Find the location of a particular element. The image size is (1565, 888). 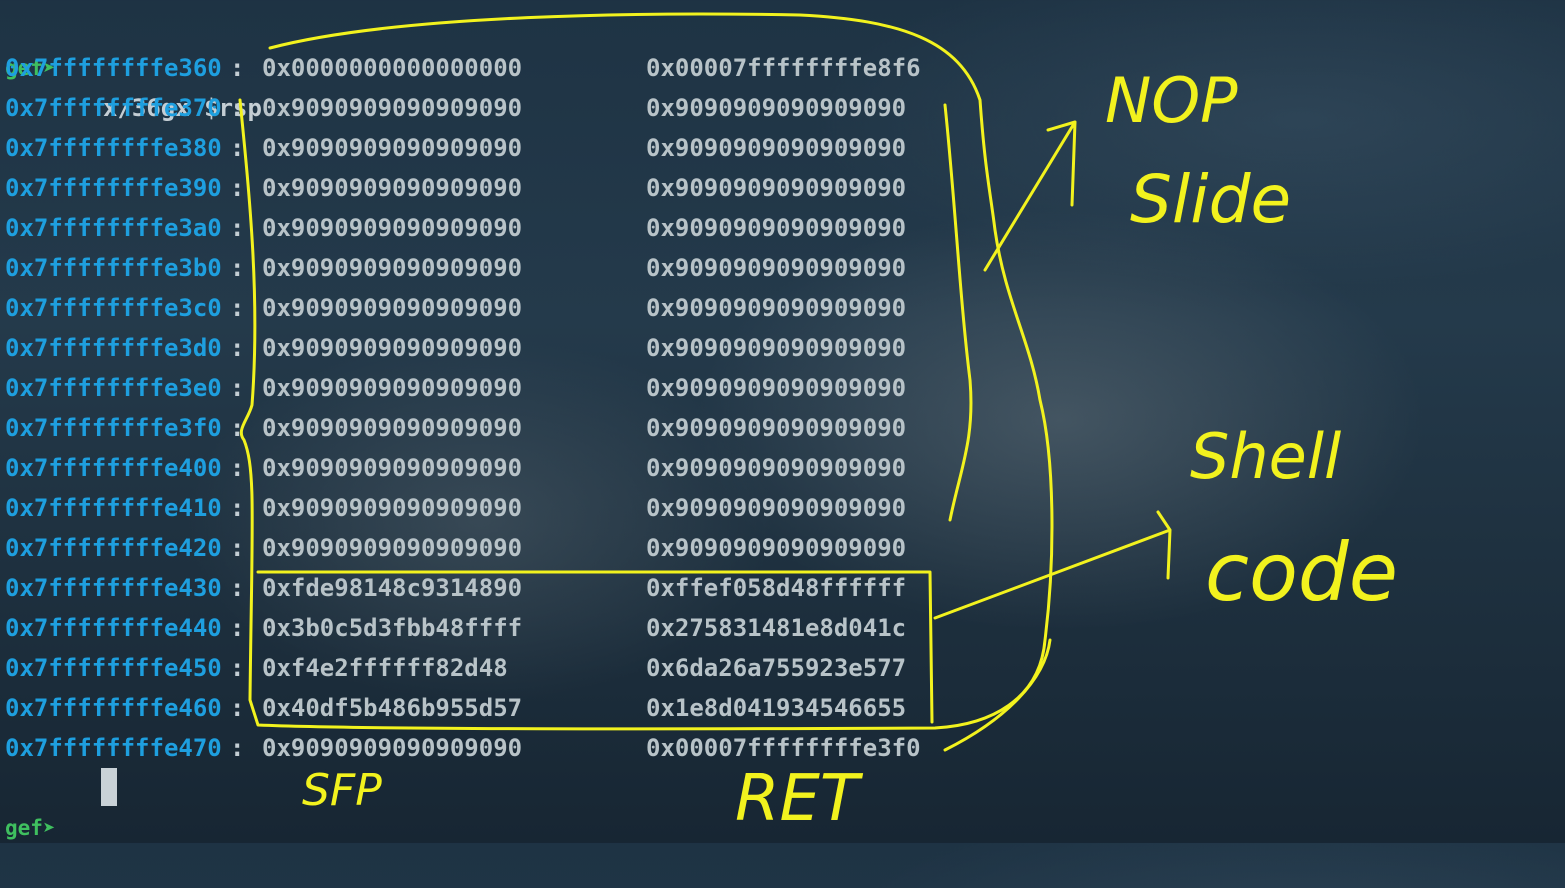

address: 0x7ffffffffe3a0 is located at coordinates (113, 228).